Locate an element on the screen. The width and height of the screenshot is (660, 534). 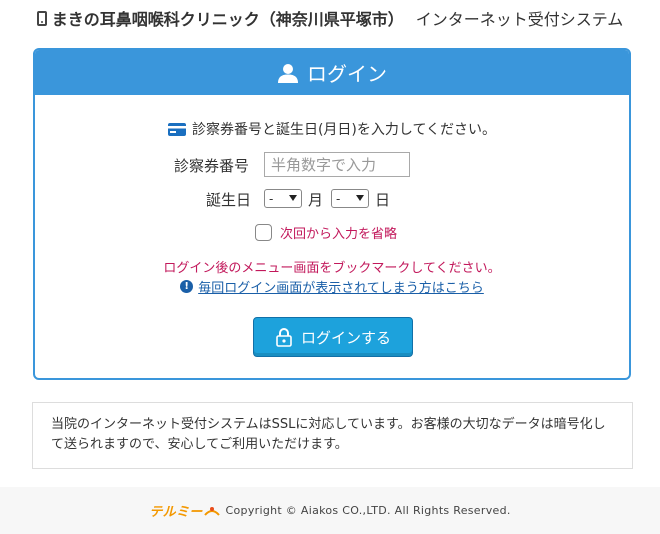
instruction-line: 診察券番号と誕生日(月日)を入力してください。 is located at coordinates (332, 129).